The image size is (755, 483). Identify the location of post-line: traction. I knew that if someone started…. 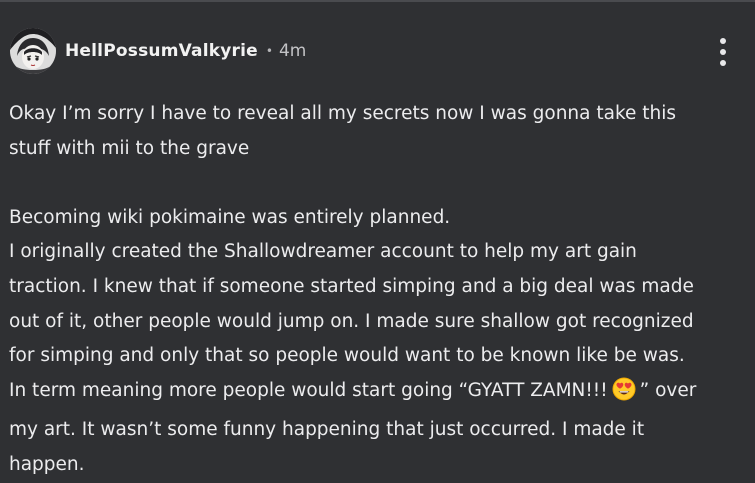
(351, 286).